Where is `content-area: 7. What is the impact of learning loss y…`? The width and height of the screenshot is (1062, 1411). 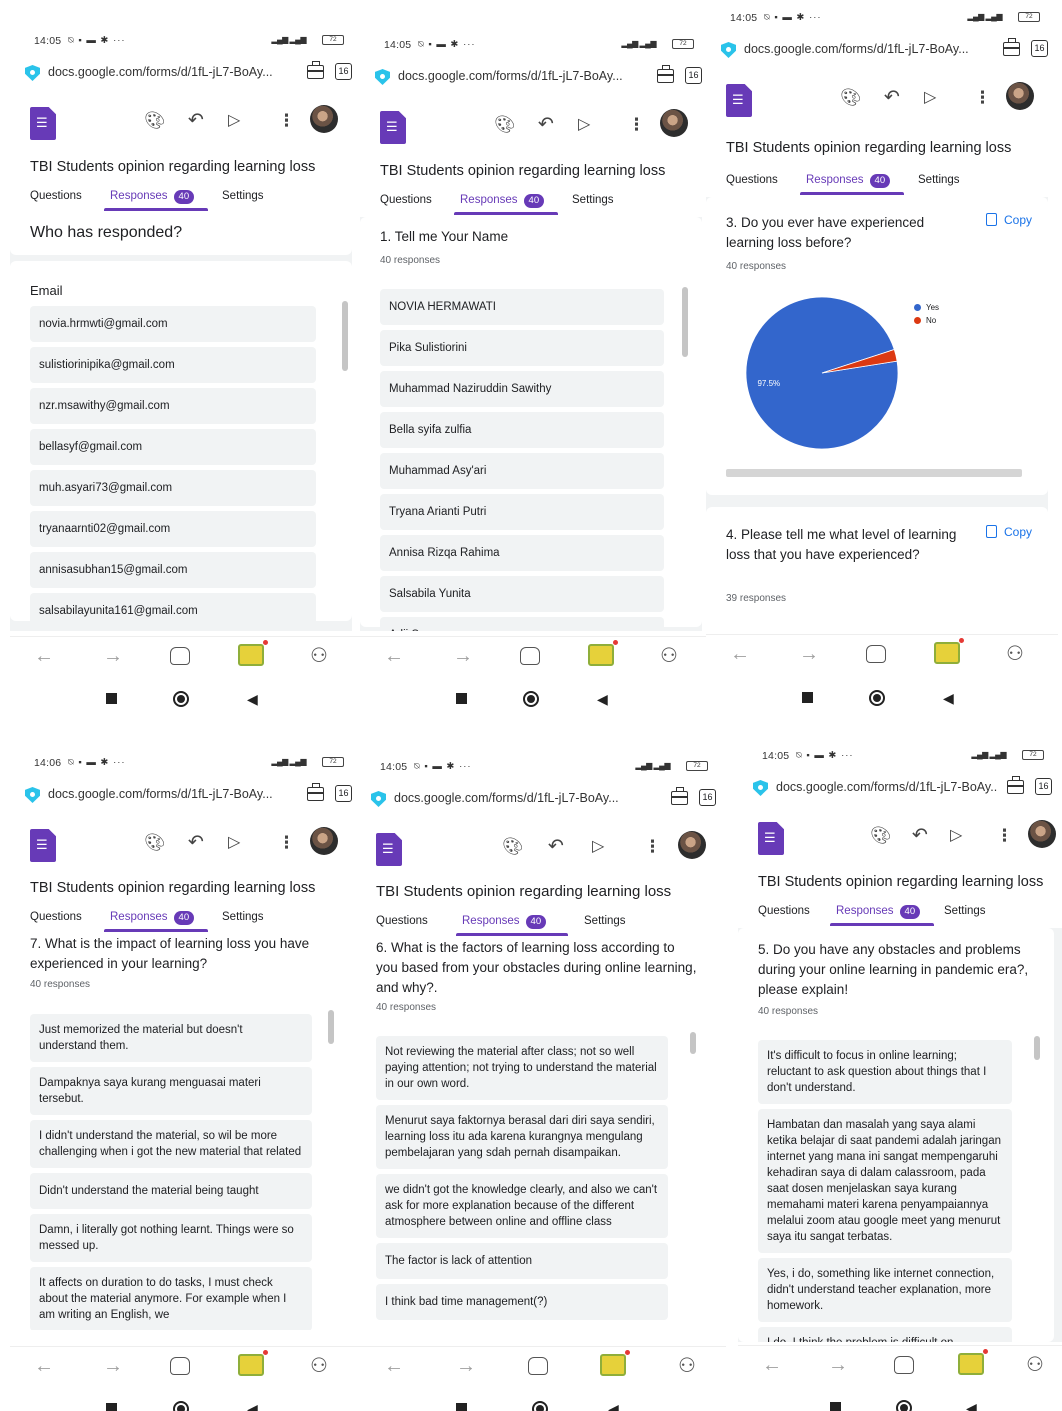
content-area: 7. What is the impact of learning loss y… is located at coordinates (181, 1132).